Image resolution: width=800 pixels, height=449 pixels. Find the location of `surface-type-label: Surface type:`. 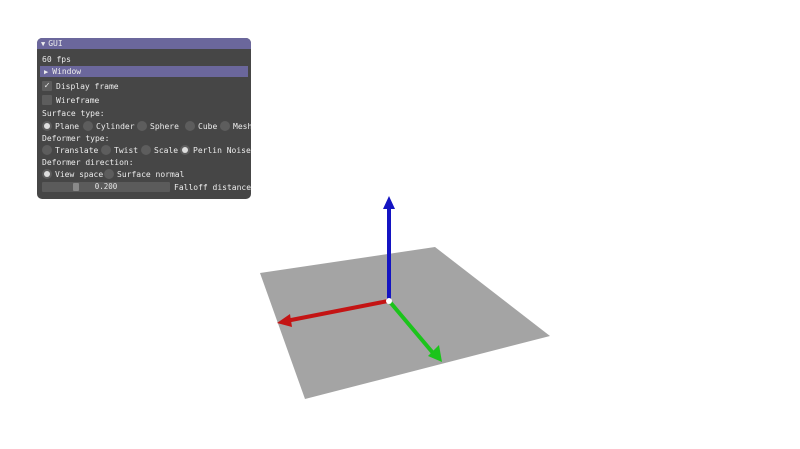

surface-type-label: Surface type: is located at coordinates (73, 113).